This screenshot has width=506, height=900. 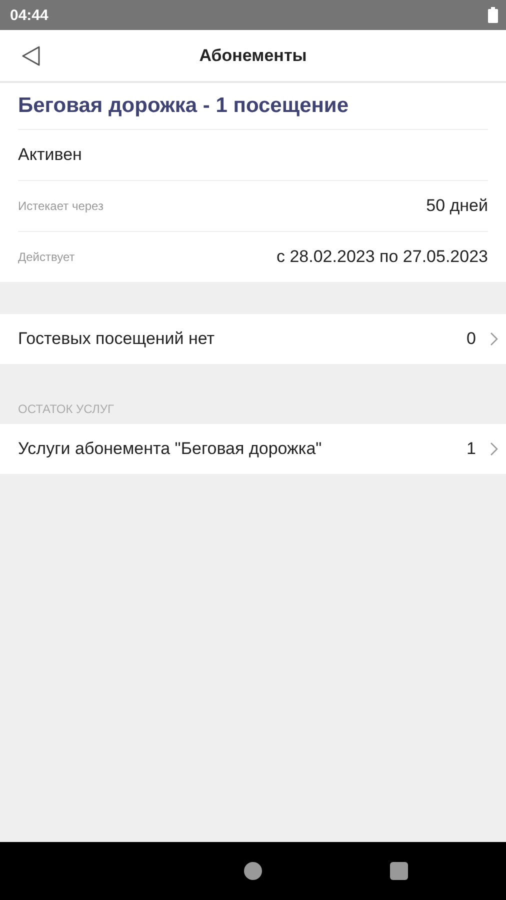 I want to click on subscription-status: Активен, so click(x=50, y=155).